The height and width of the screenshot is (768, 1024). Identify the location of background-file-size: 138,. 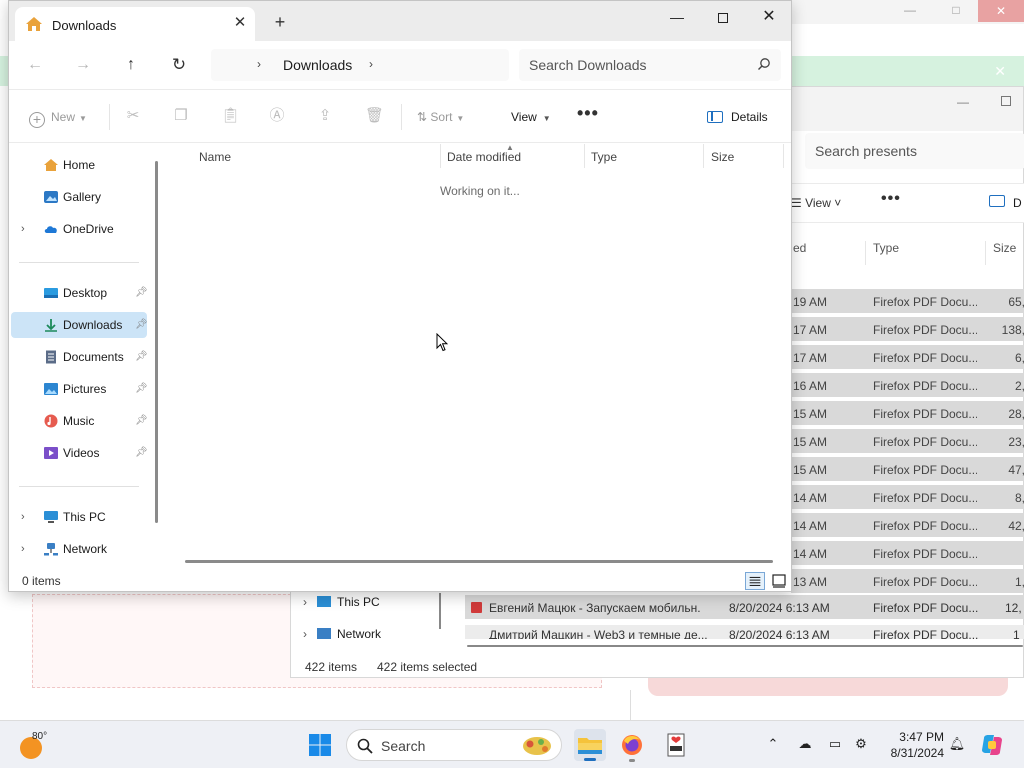
(1012, 330).